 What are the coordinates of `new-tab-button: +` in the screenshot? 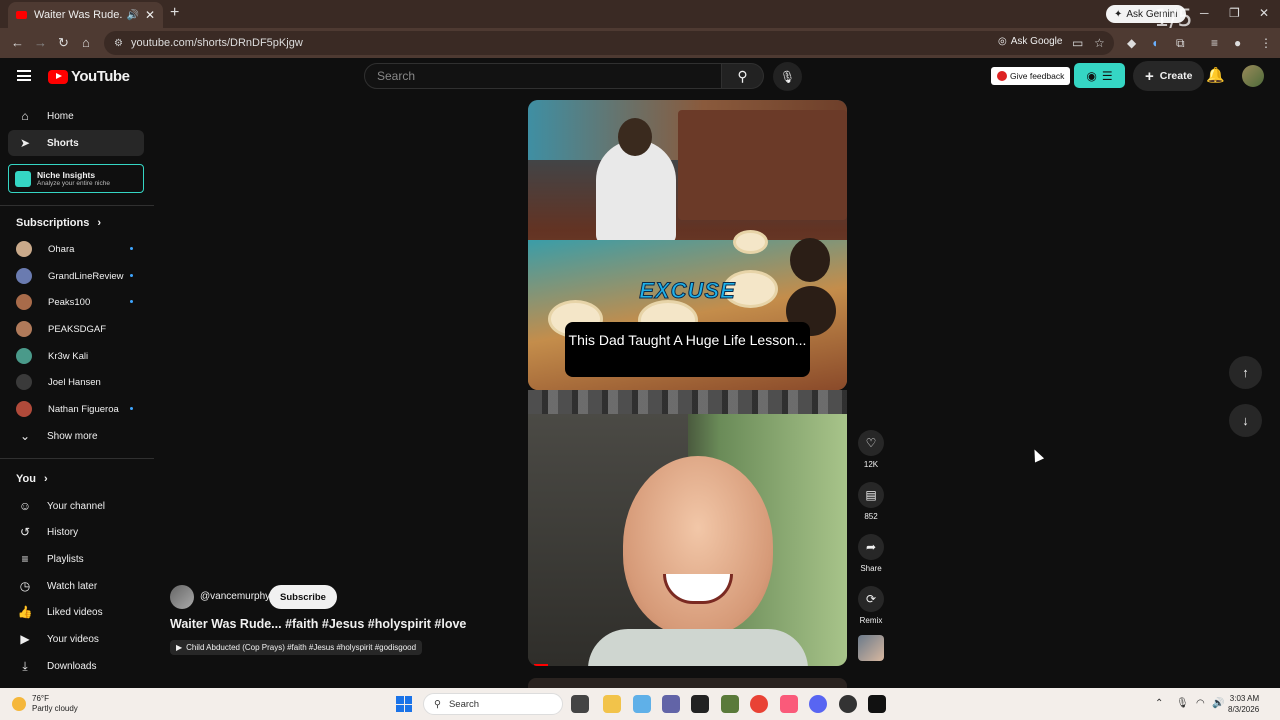 It's located at (174, 13).